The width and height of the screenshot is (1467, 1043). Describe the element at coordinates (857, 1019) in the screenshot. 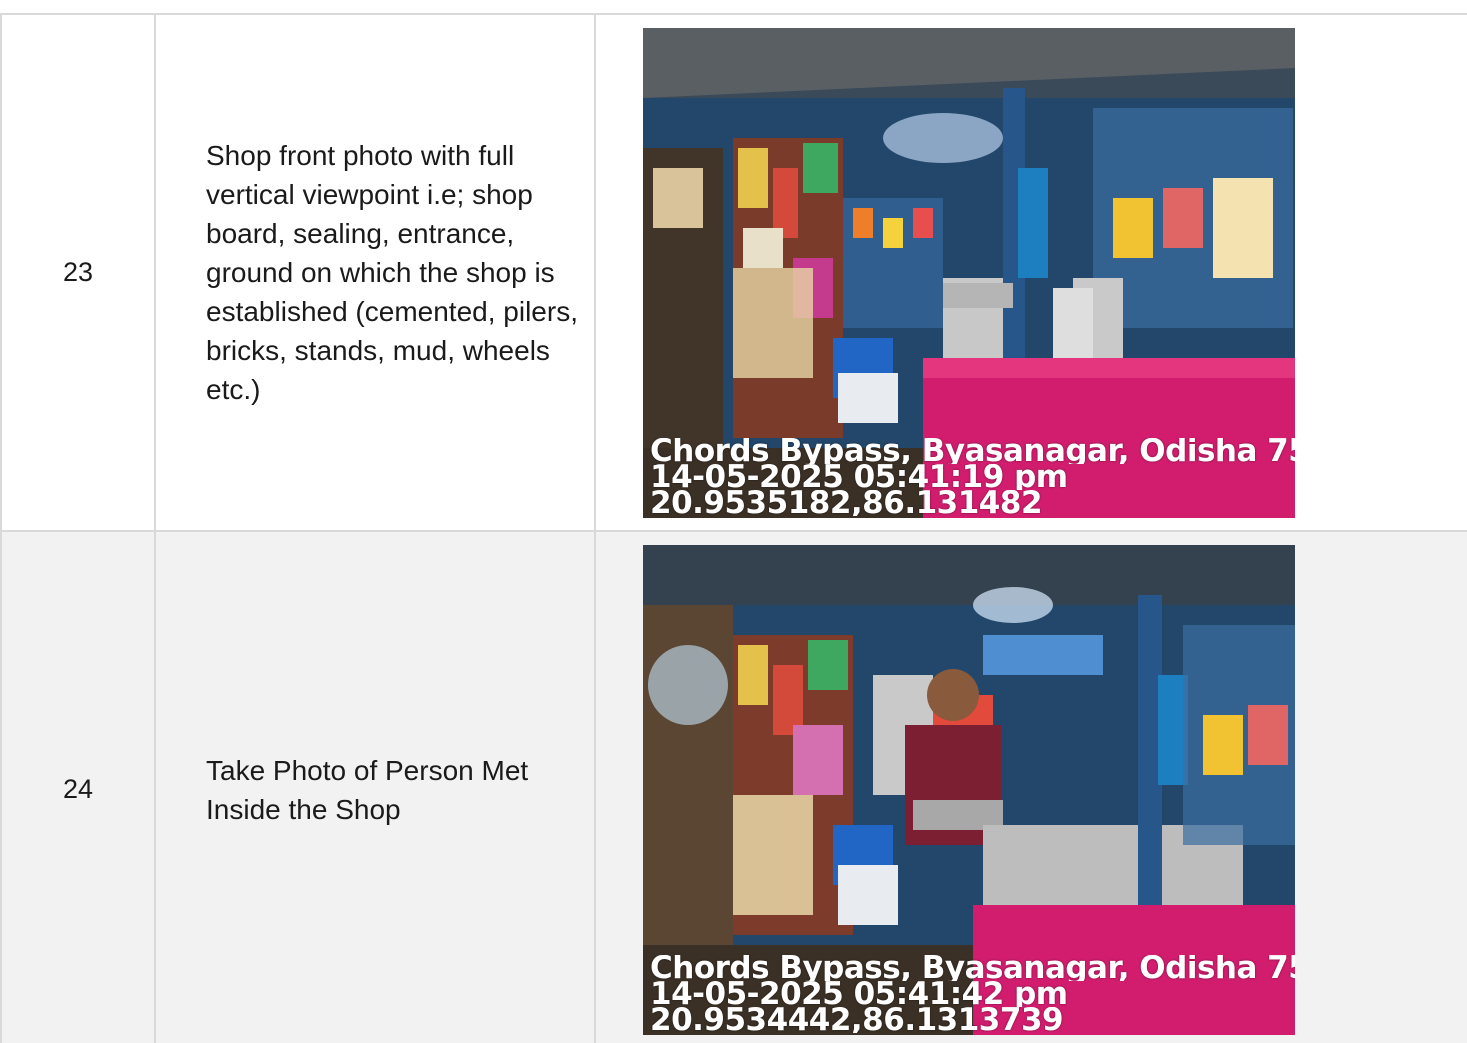

I see `stamp-coordinates: 20.9534442,86.1313739` at that location.